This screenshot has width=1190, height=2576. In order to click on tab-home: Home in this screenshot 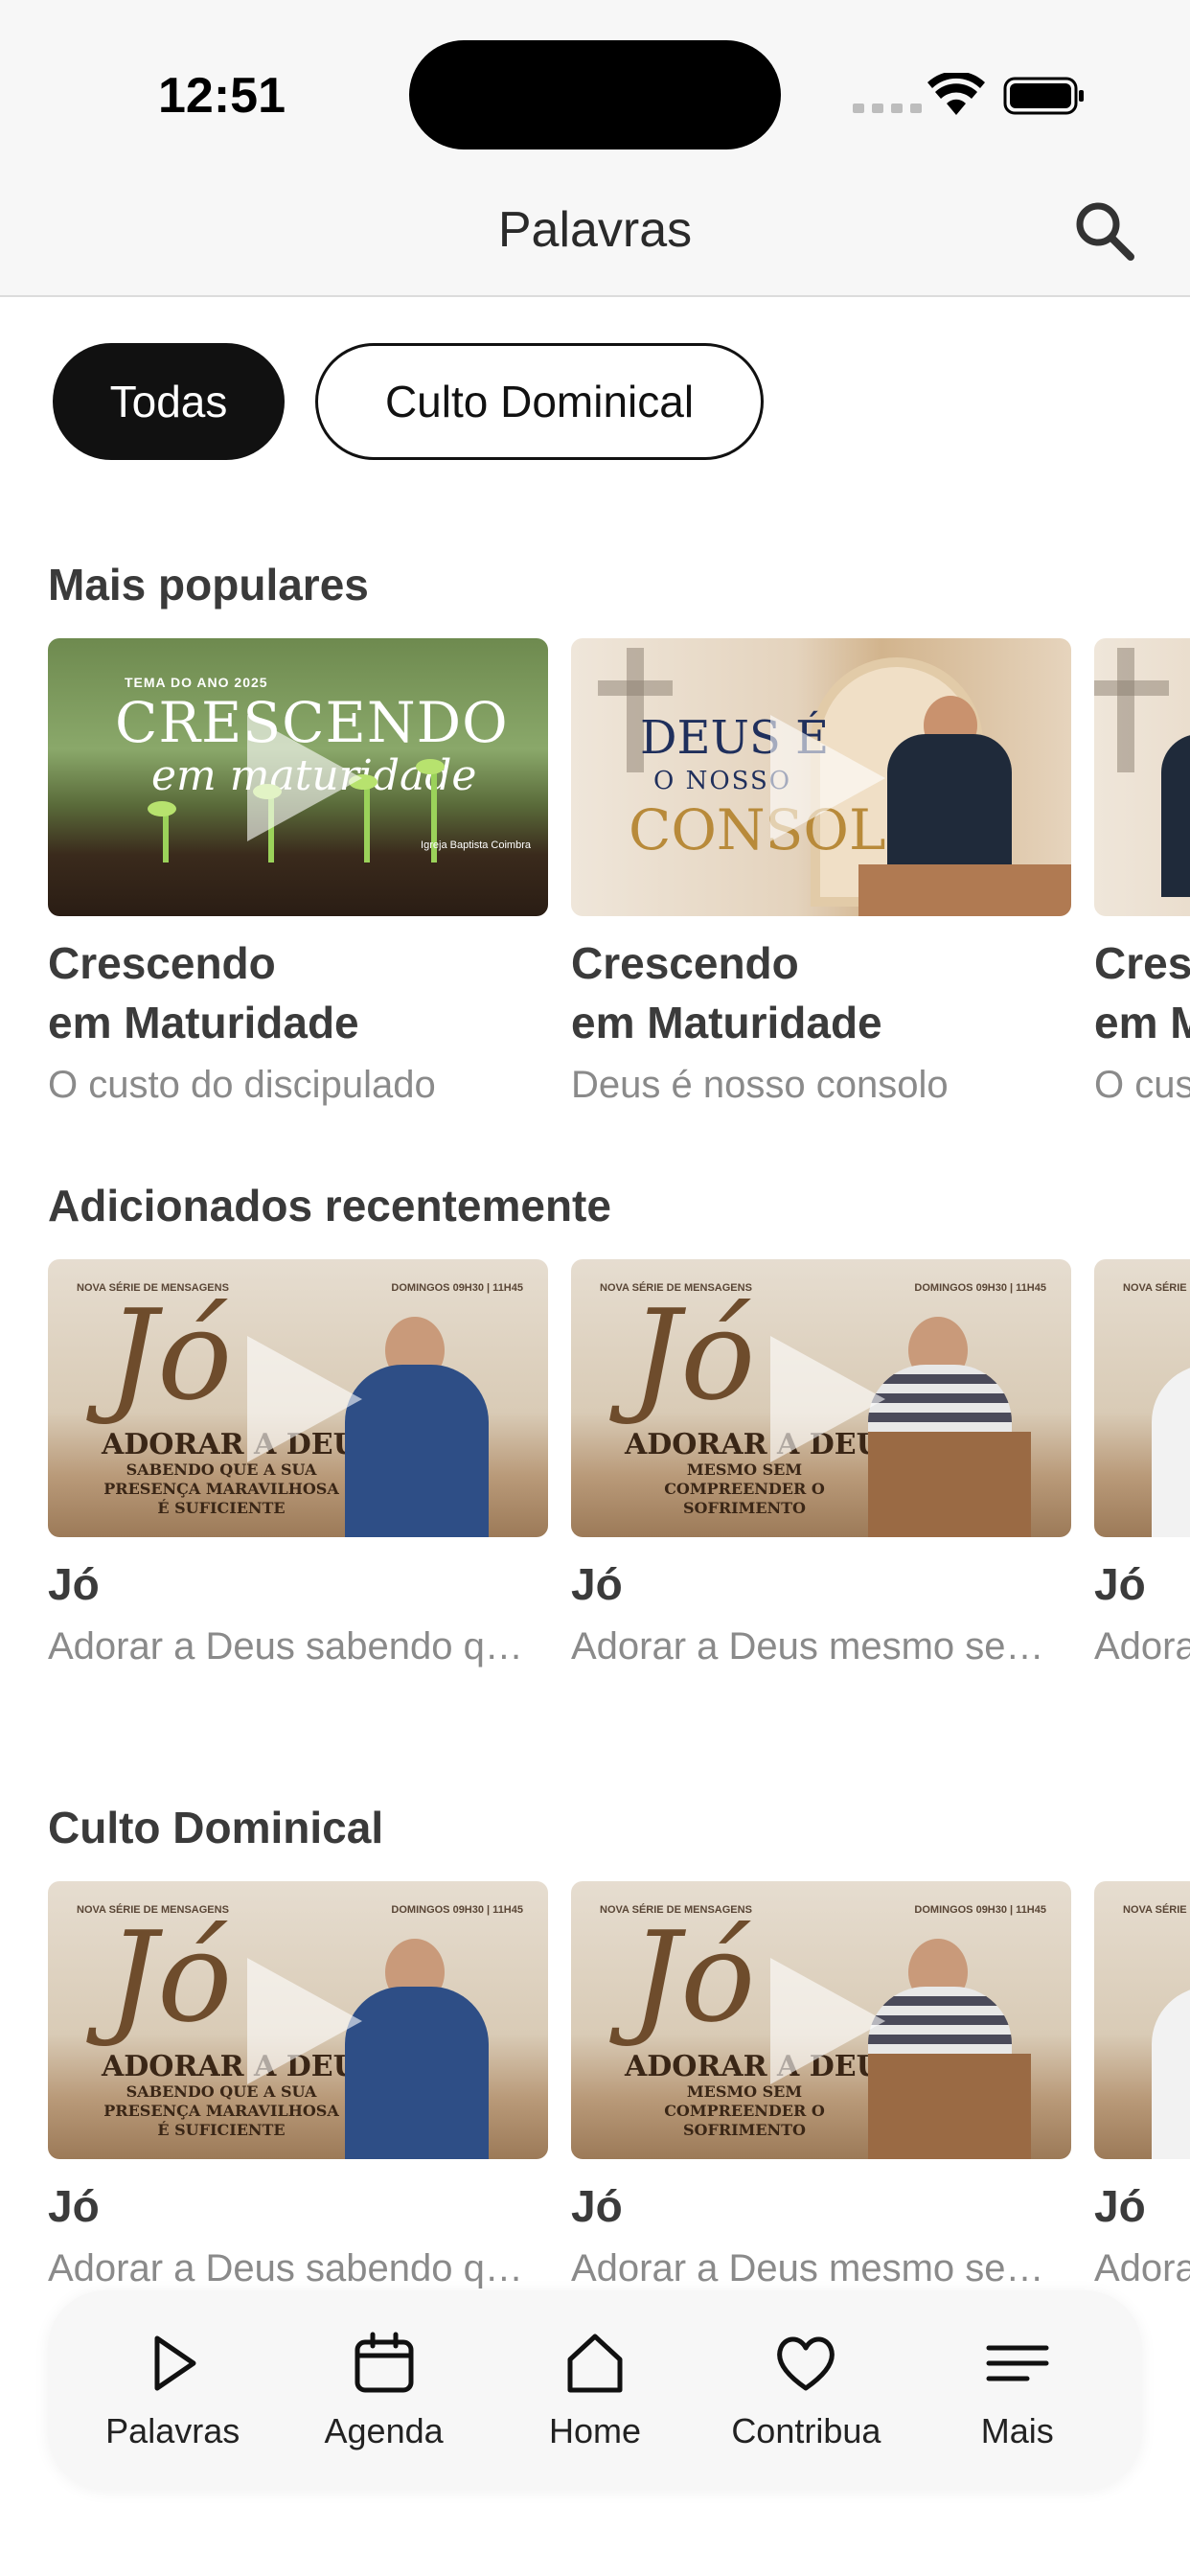, I will do `click(595, 2390)`.